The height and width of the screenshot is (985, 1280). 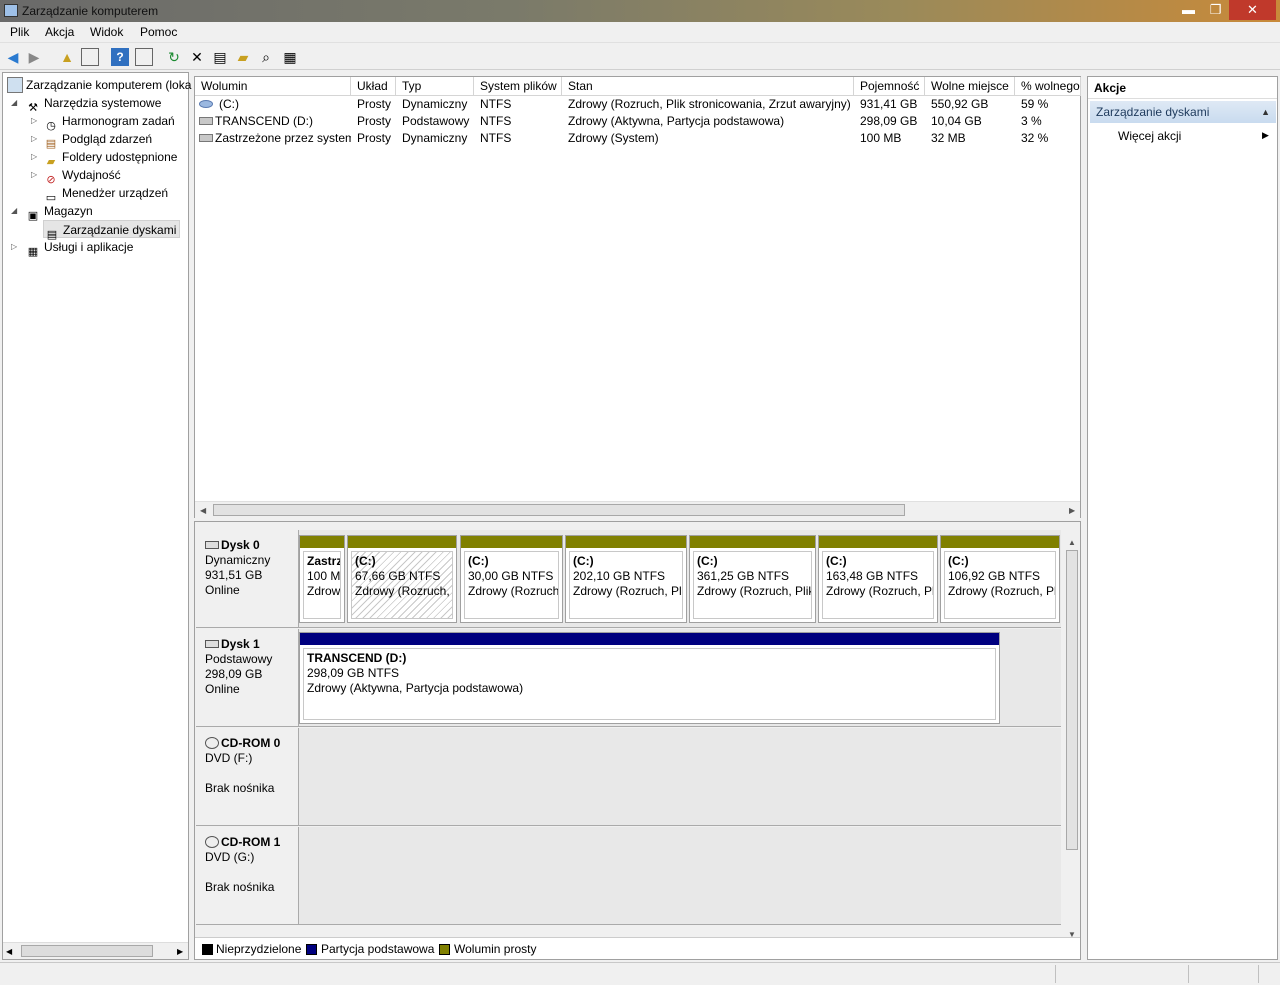 What do you see at coordinates (220, 57) in the screenshot?
I see `properties-icon: ▤` at bounding box center [220, 57].